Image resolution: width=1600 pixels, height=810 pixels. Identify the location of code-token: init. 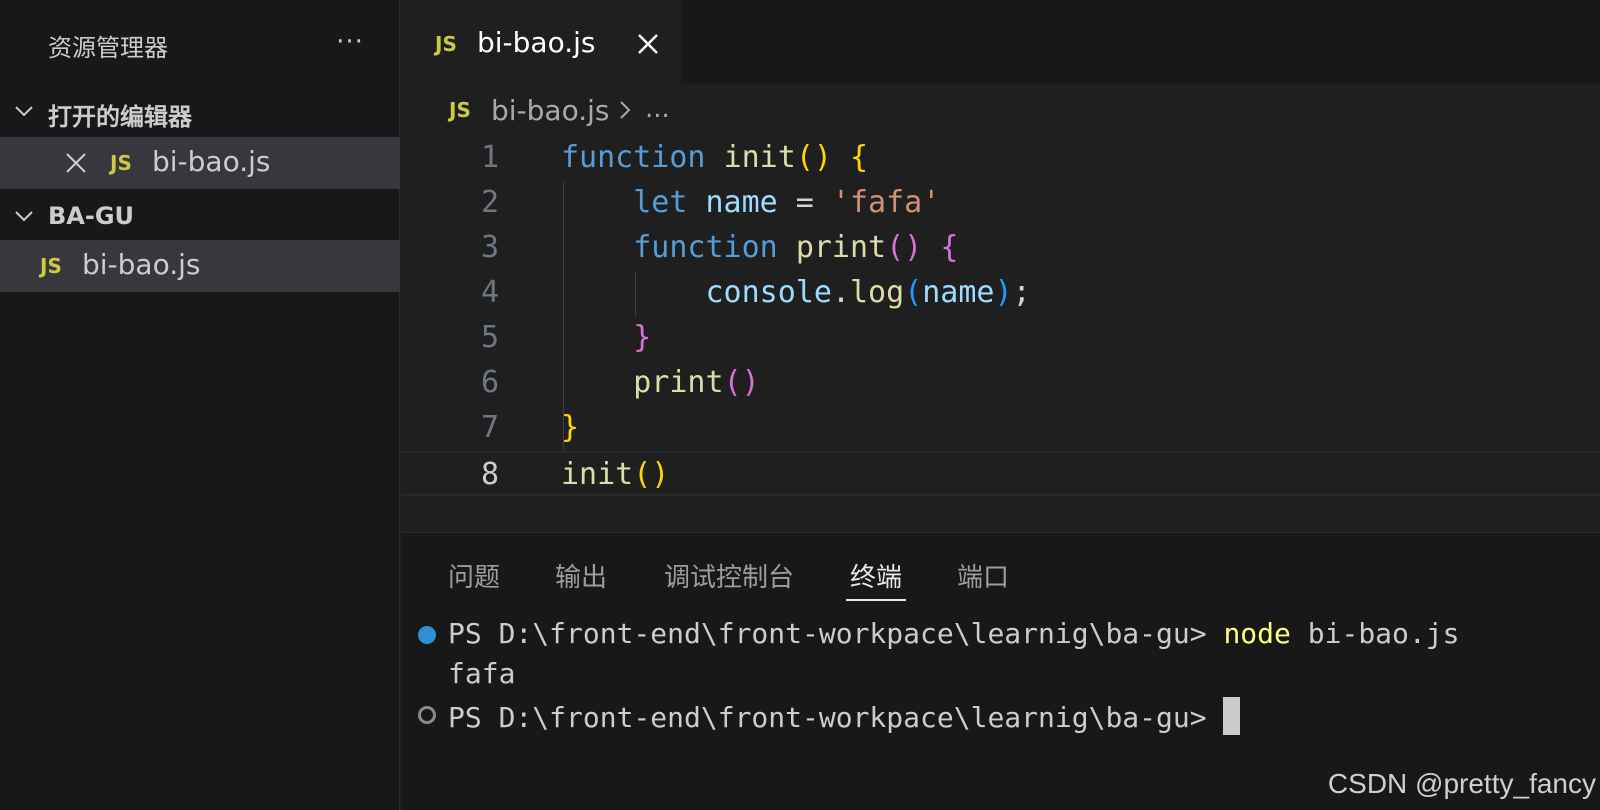
(759, 157).